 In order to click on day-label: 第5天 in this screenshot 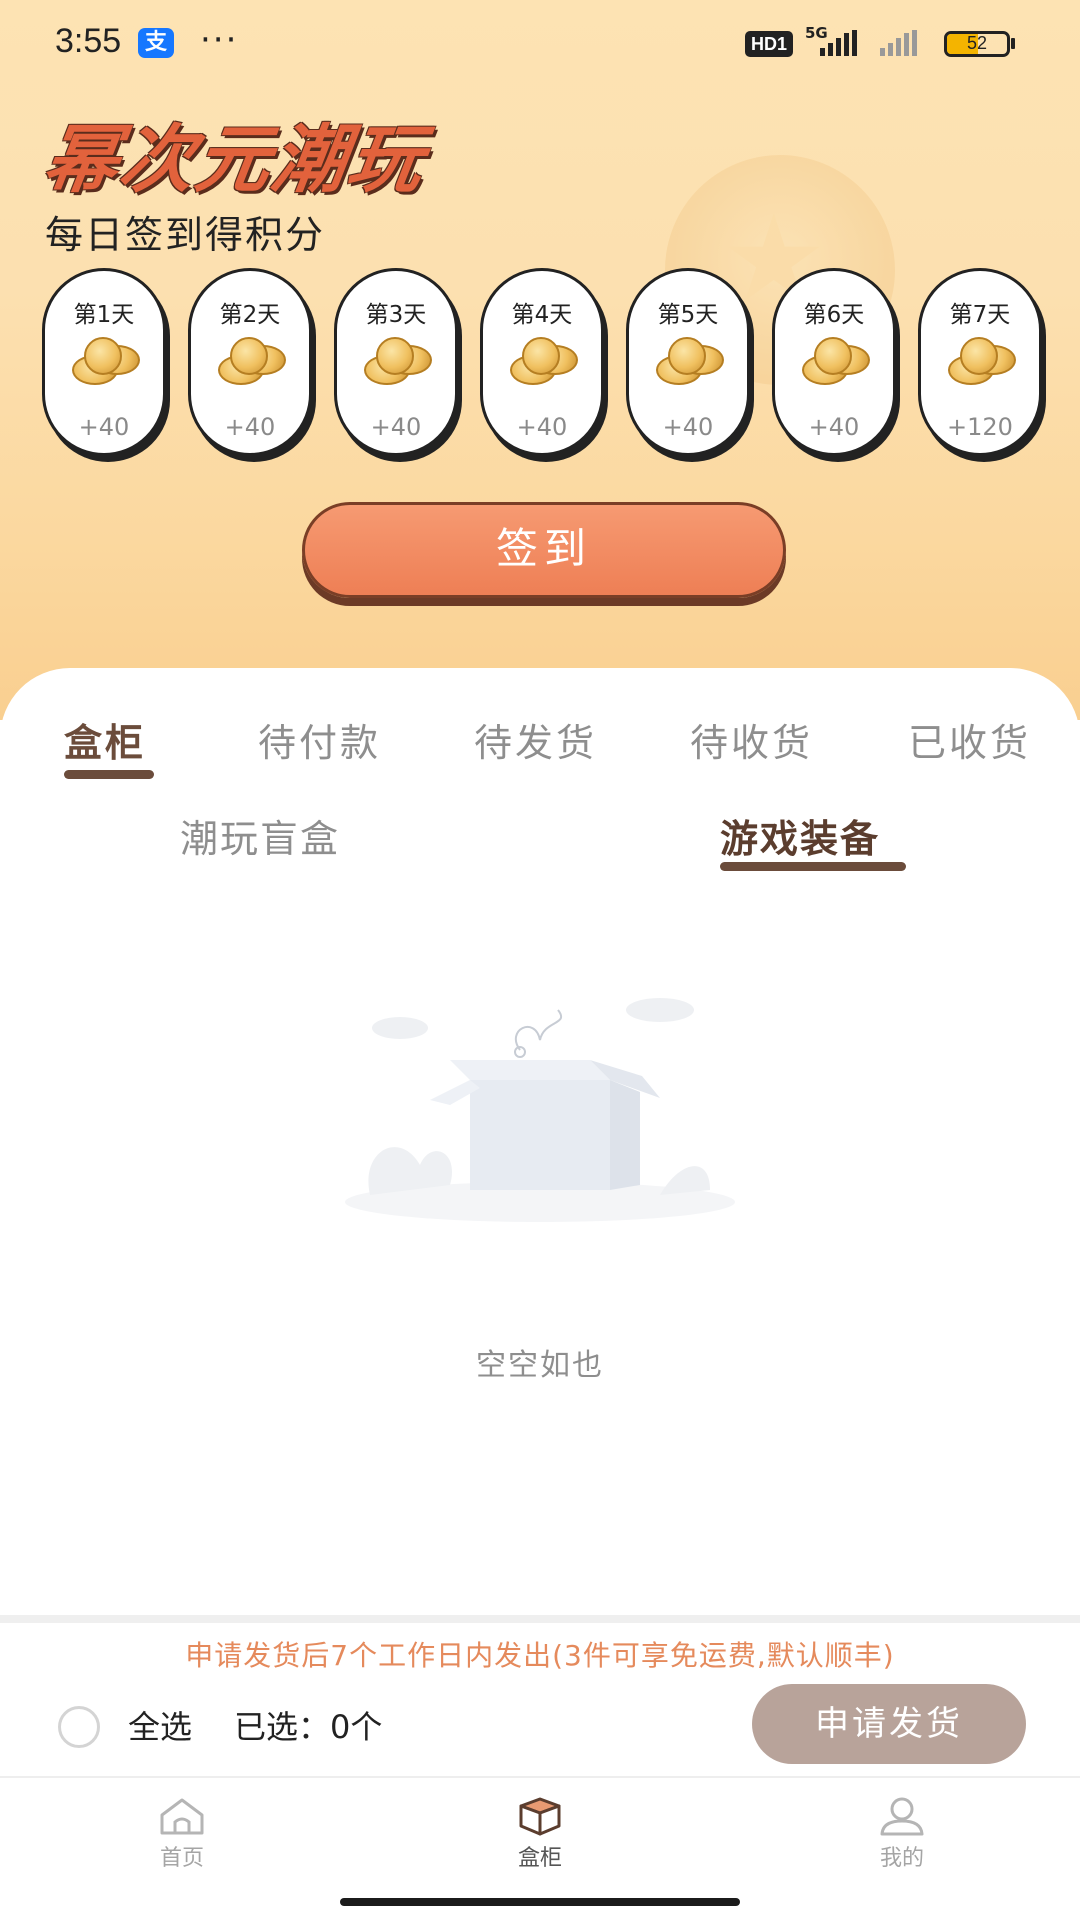, I will do `click(688, 315)`.